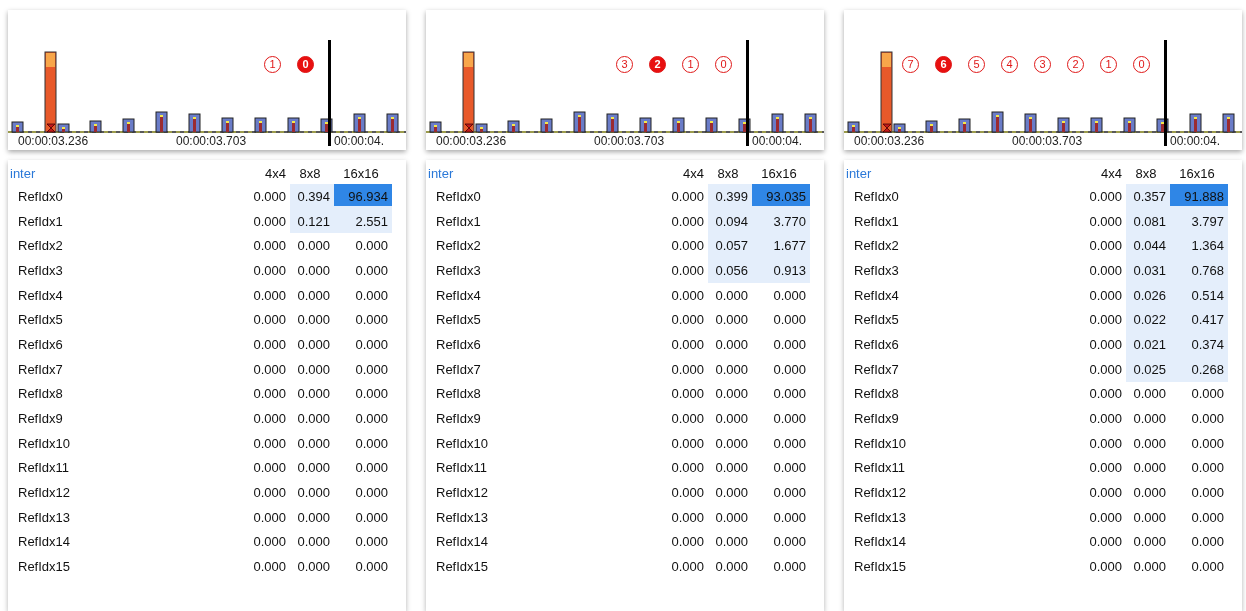 The height and width of the screenshot is (611, 1246). I want to click on reference-marker: 6, so click(943, 64).